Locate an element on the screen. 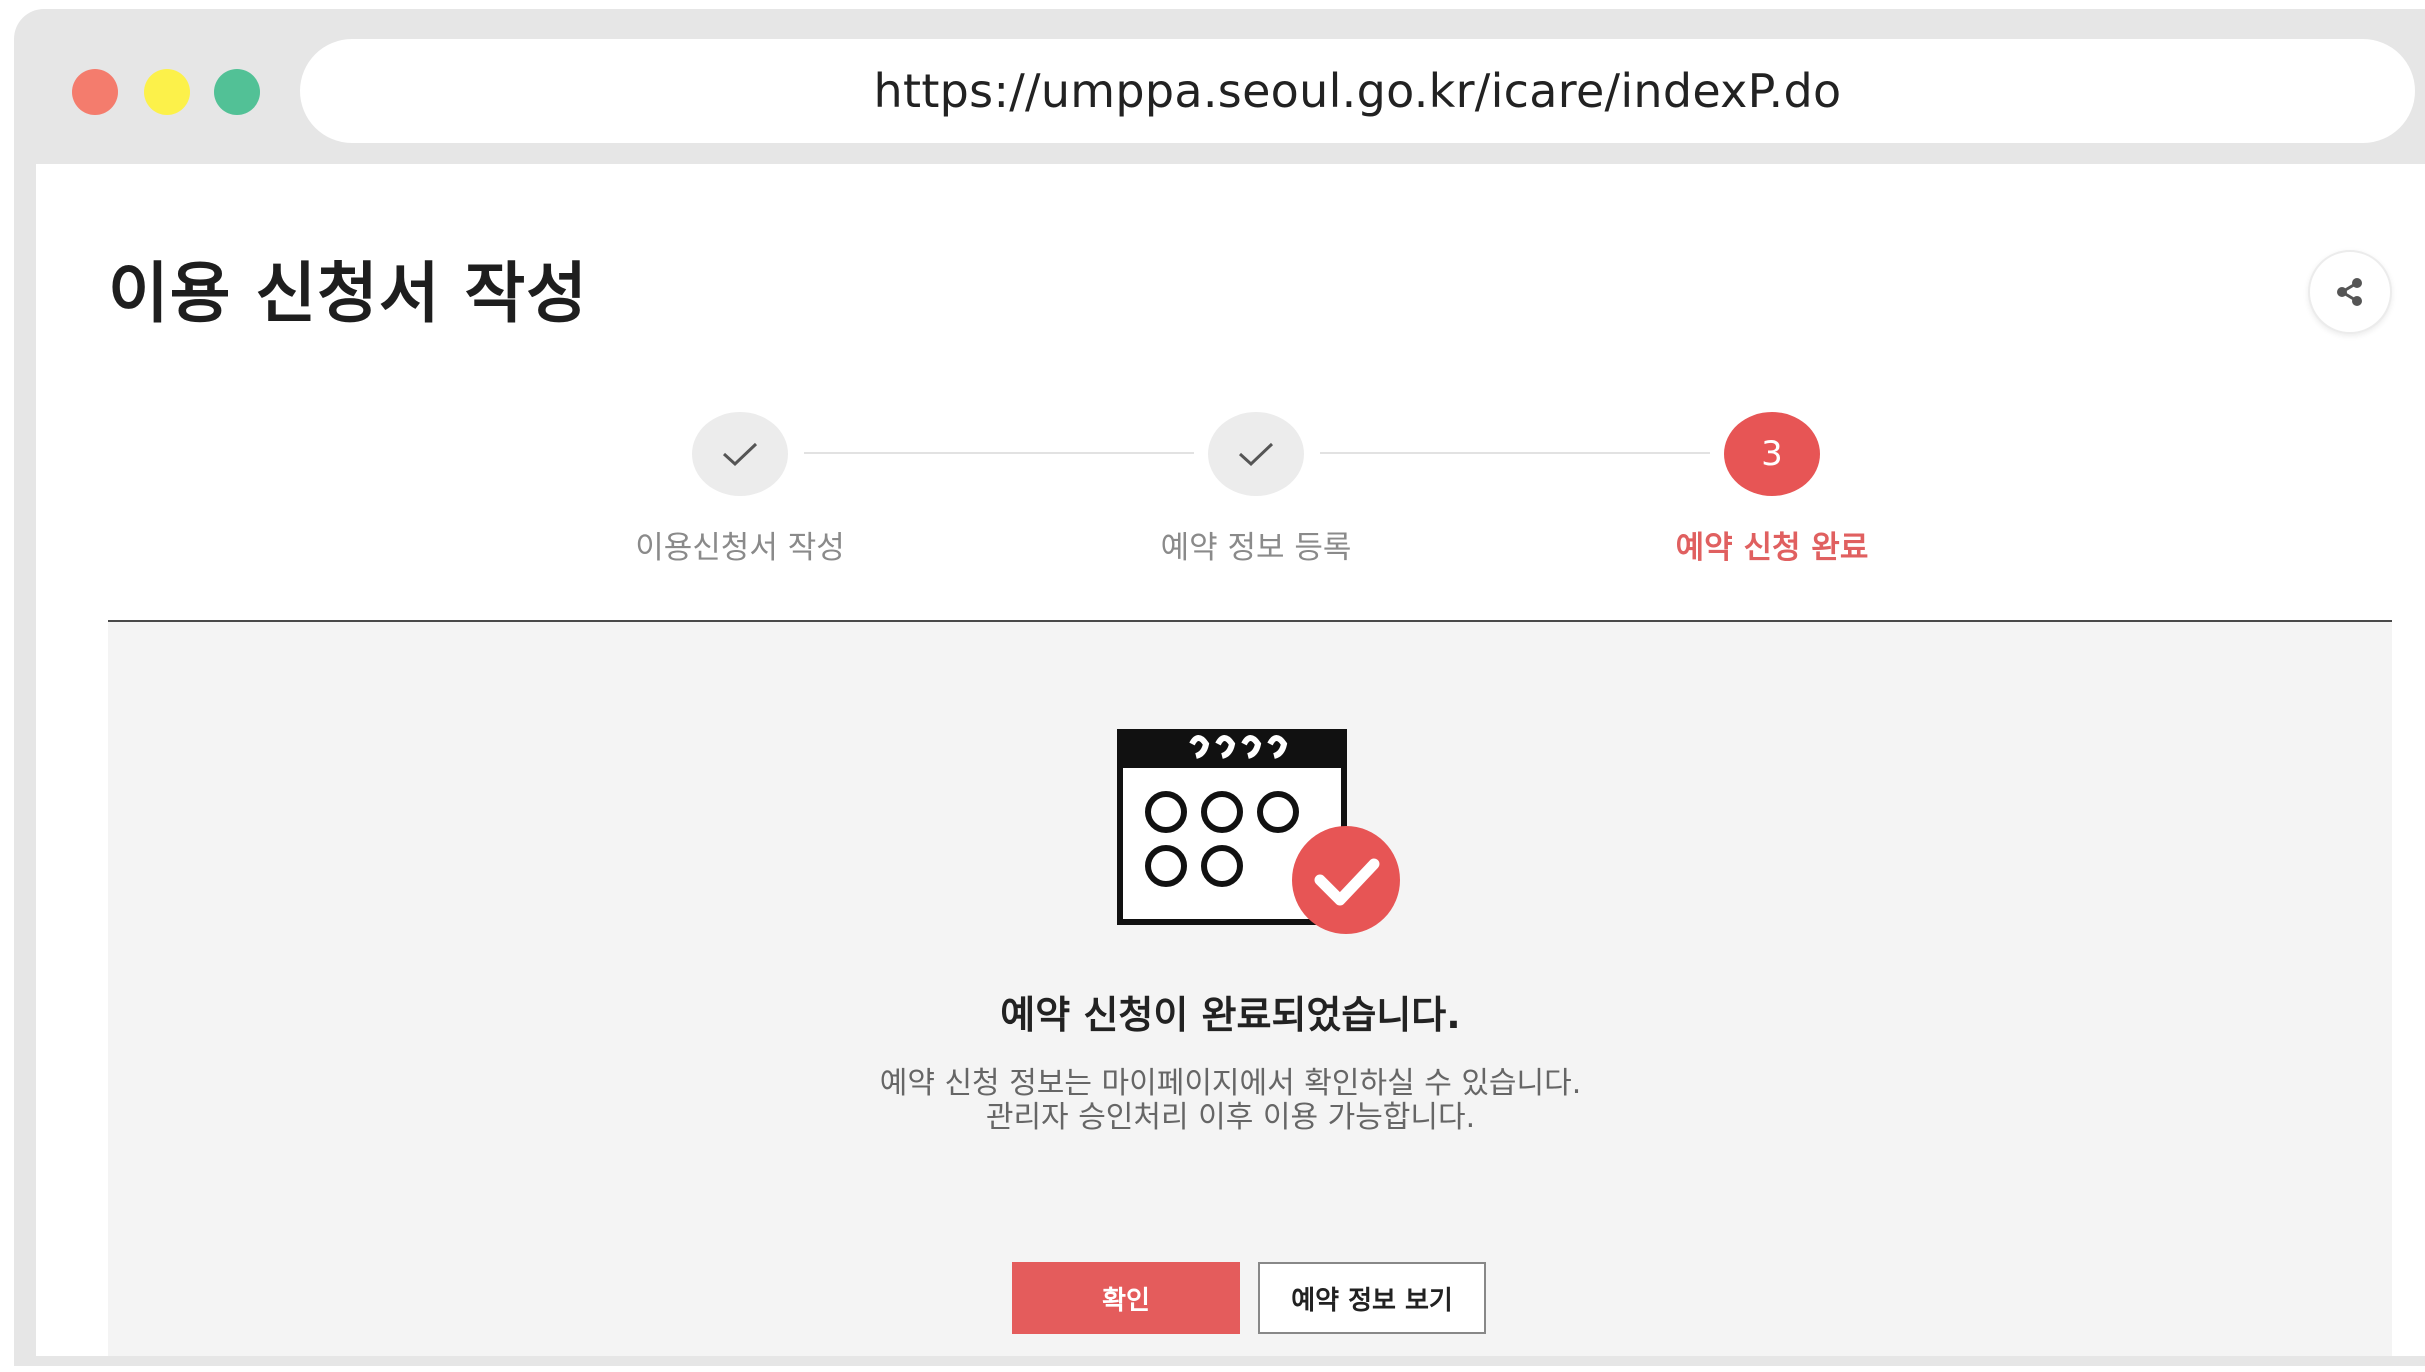 The width and height of the screenshot is (2425, 1372). page-title: 이용 신청서 작성 is located at coordinates (348, 293).